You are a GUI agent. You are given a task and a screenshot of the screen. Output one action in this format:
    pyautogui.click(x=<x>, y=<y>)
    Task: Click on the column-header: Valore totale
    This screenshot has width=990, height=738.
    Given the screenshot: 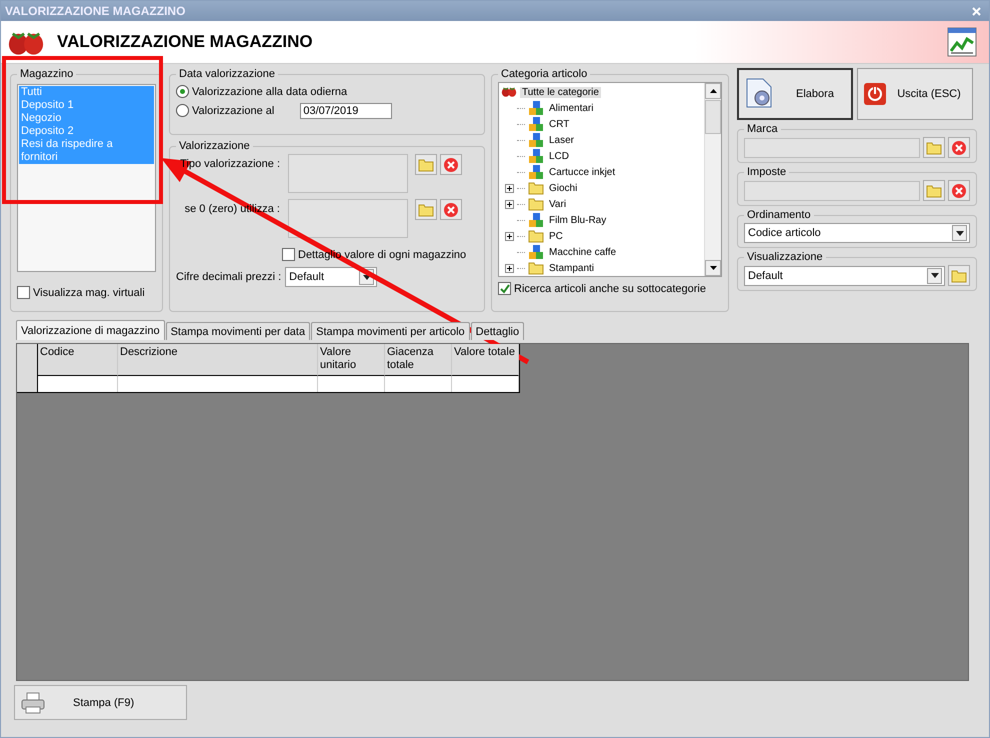 What is the action you would take?
    pyautogui.click(x=485, y=360)
    